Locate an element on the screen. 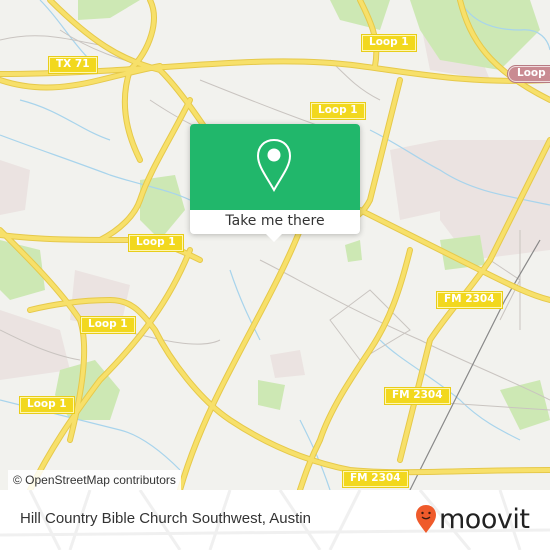  moovit-pin-icon is located at coordinates (426, 519).